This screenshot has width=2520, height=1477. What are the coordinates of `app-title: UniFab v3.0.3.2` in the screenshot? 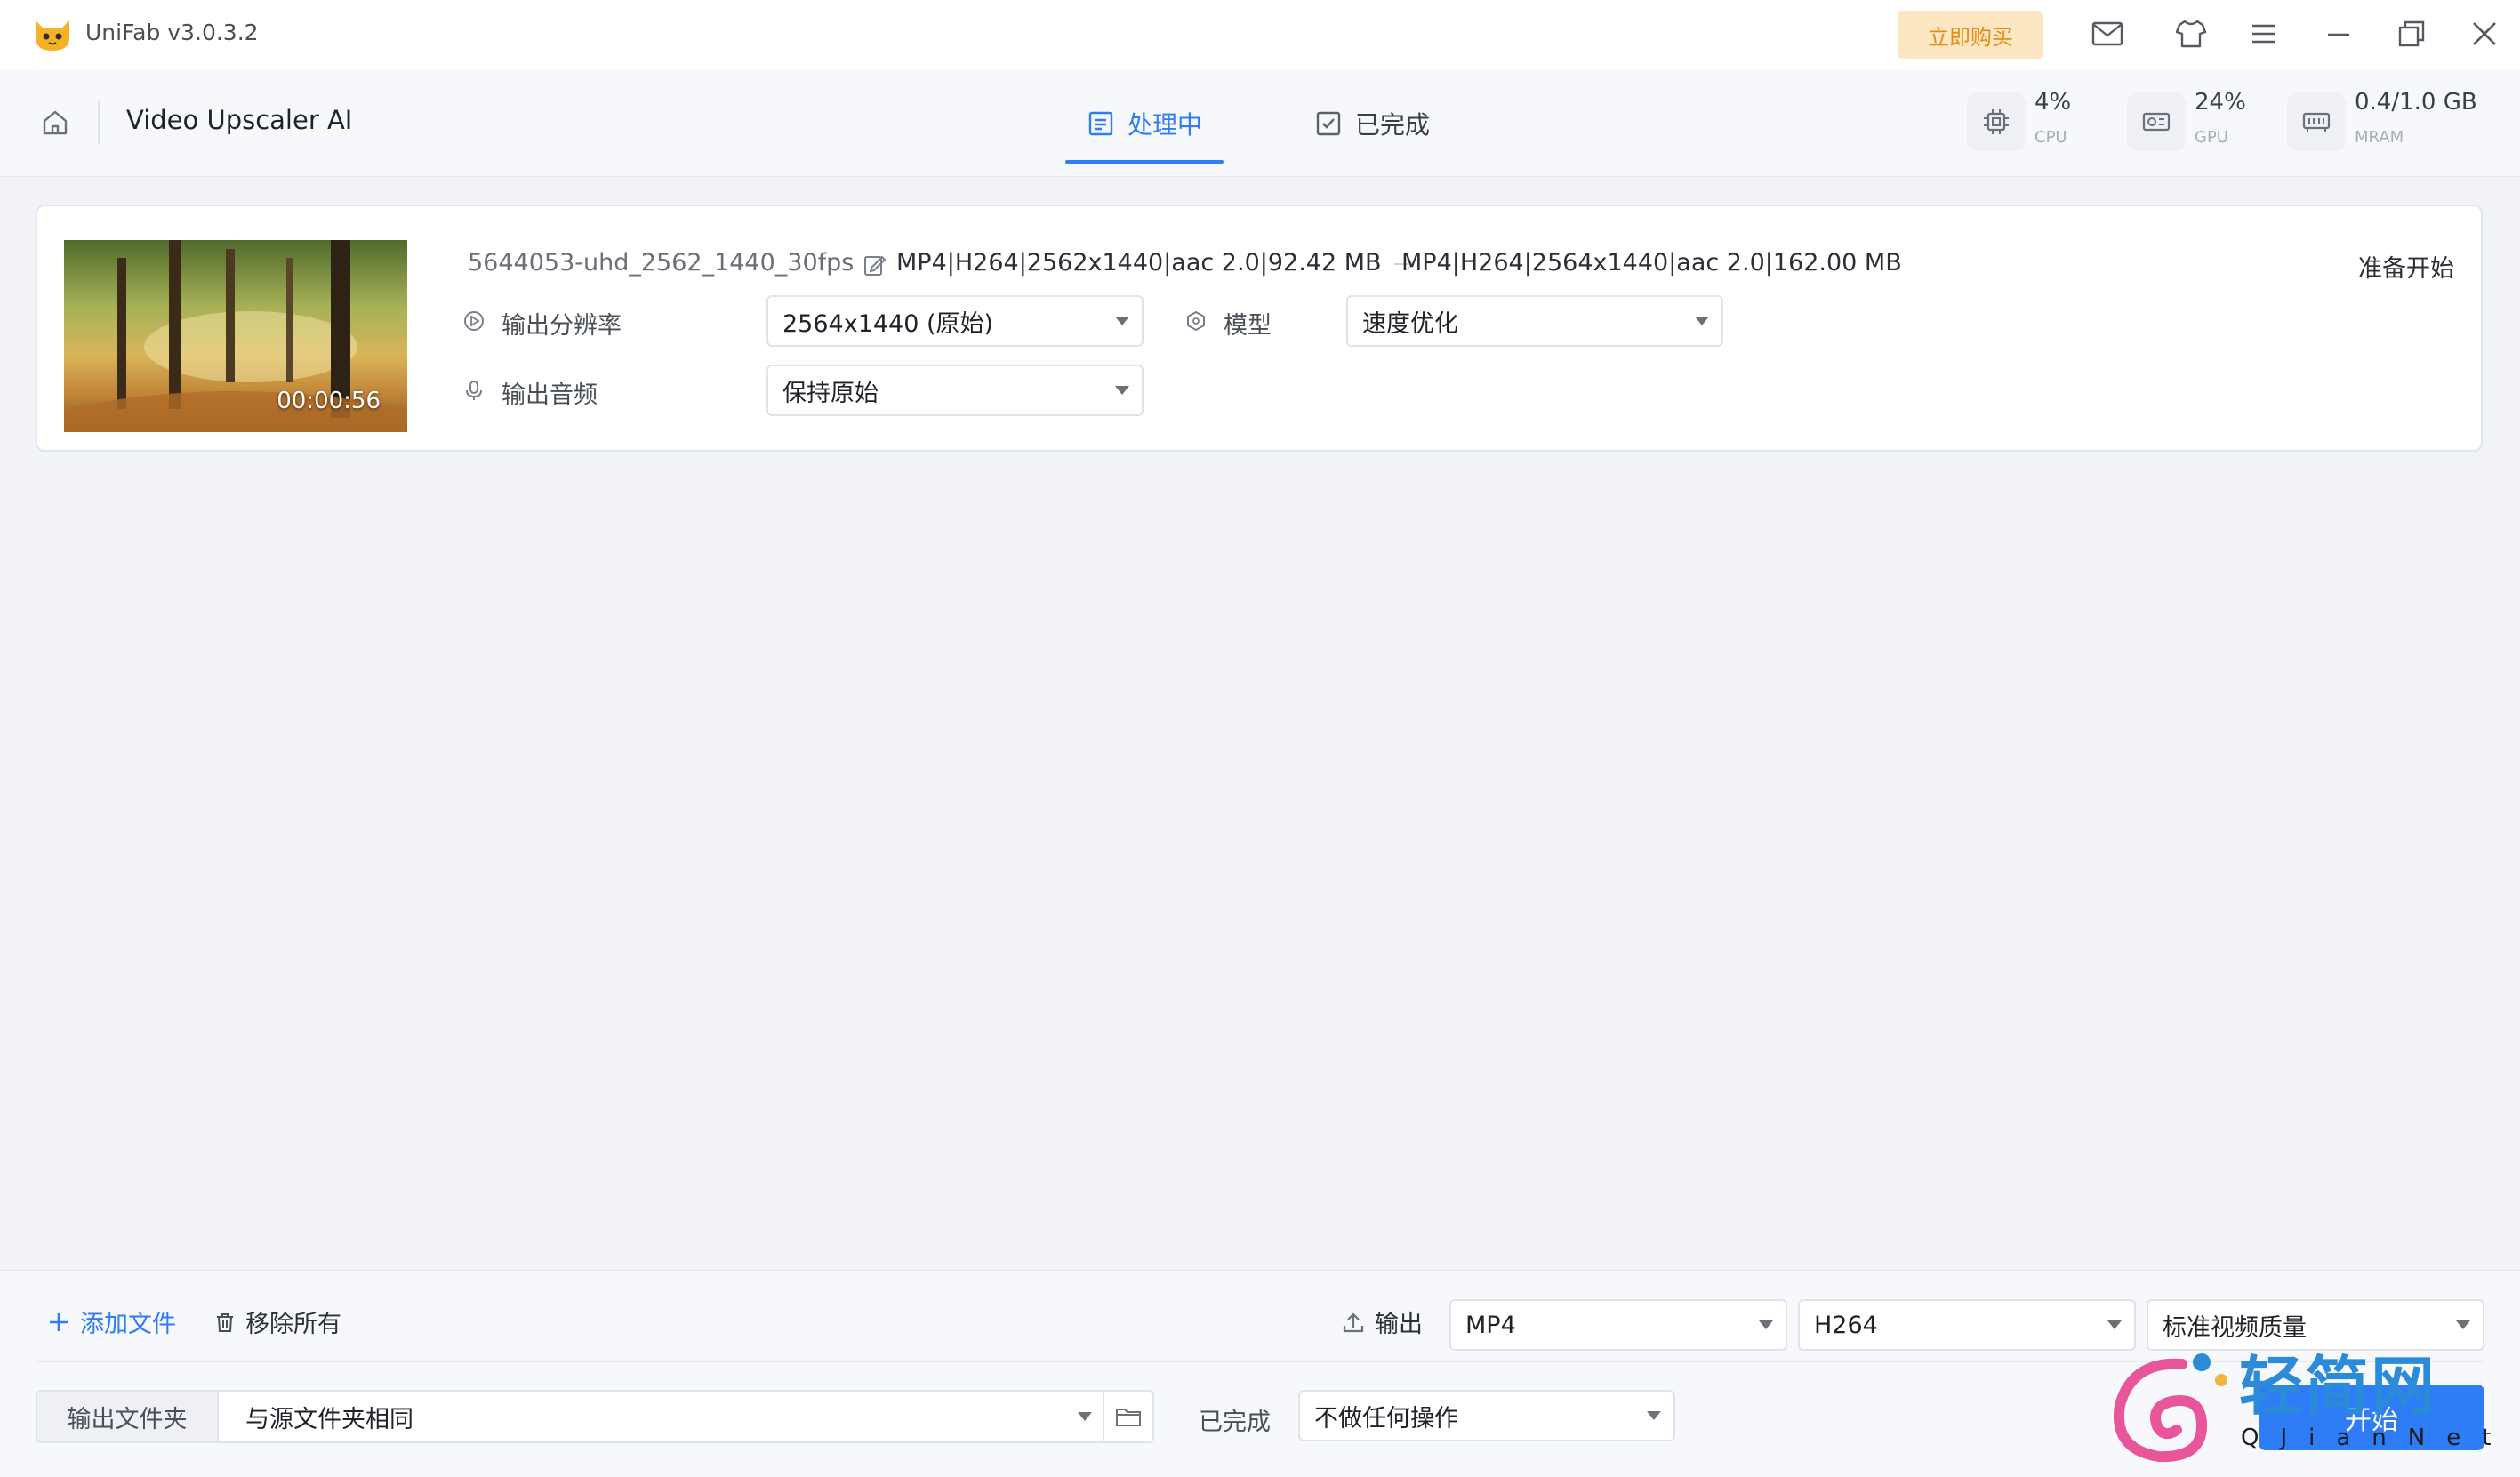 It's located at (172, 32).